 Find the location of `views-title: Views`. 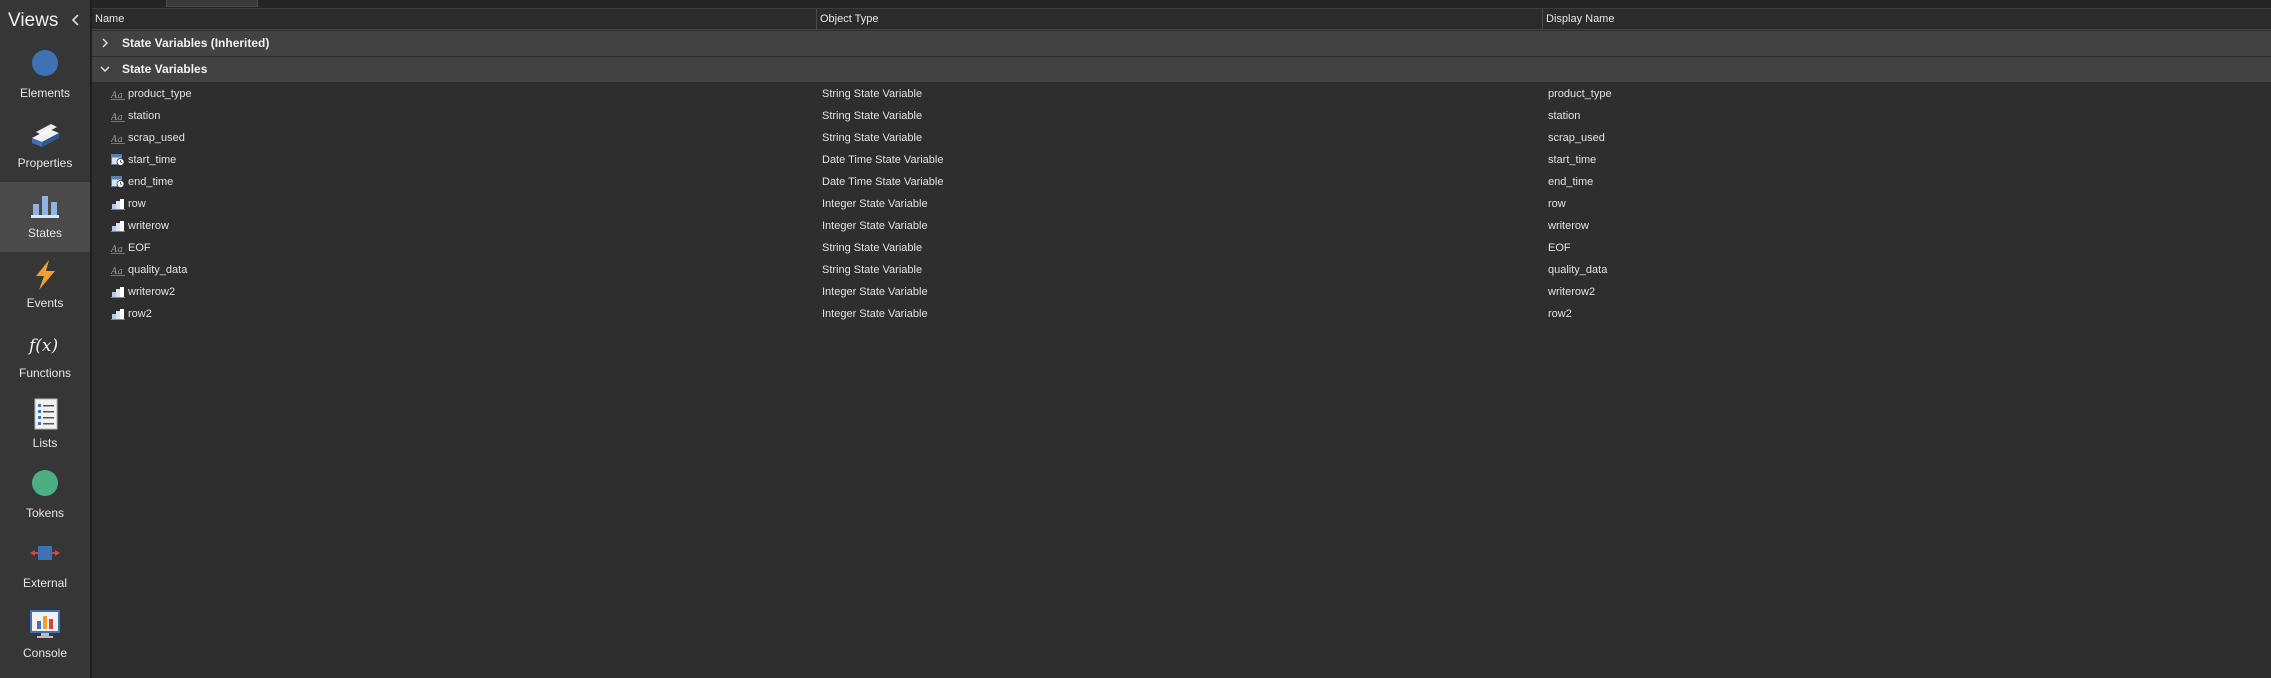

views-title: Views is located at coordinates (33, 20).